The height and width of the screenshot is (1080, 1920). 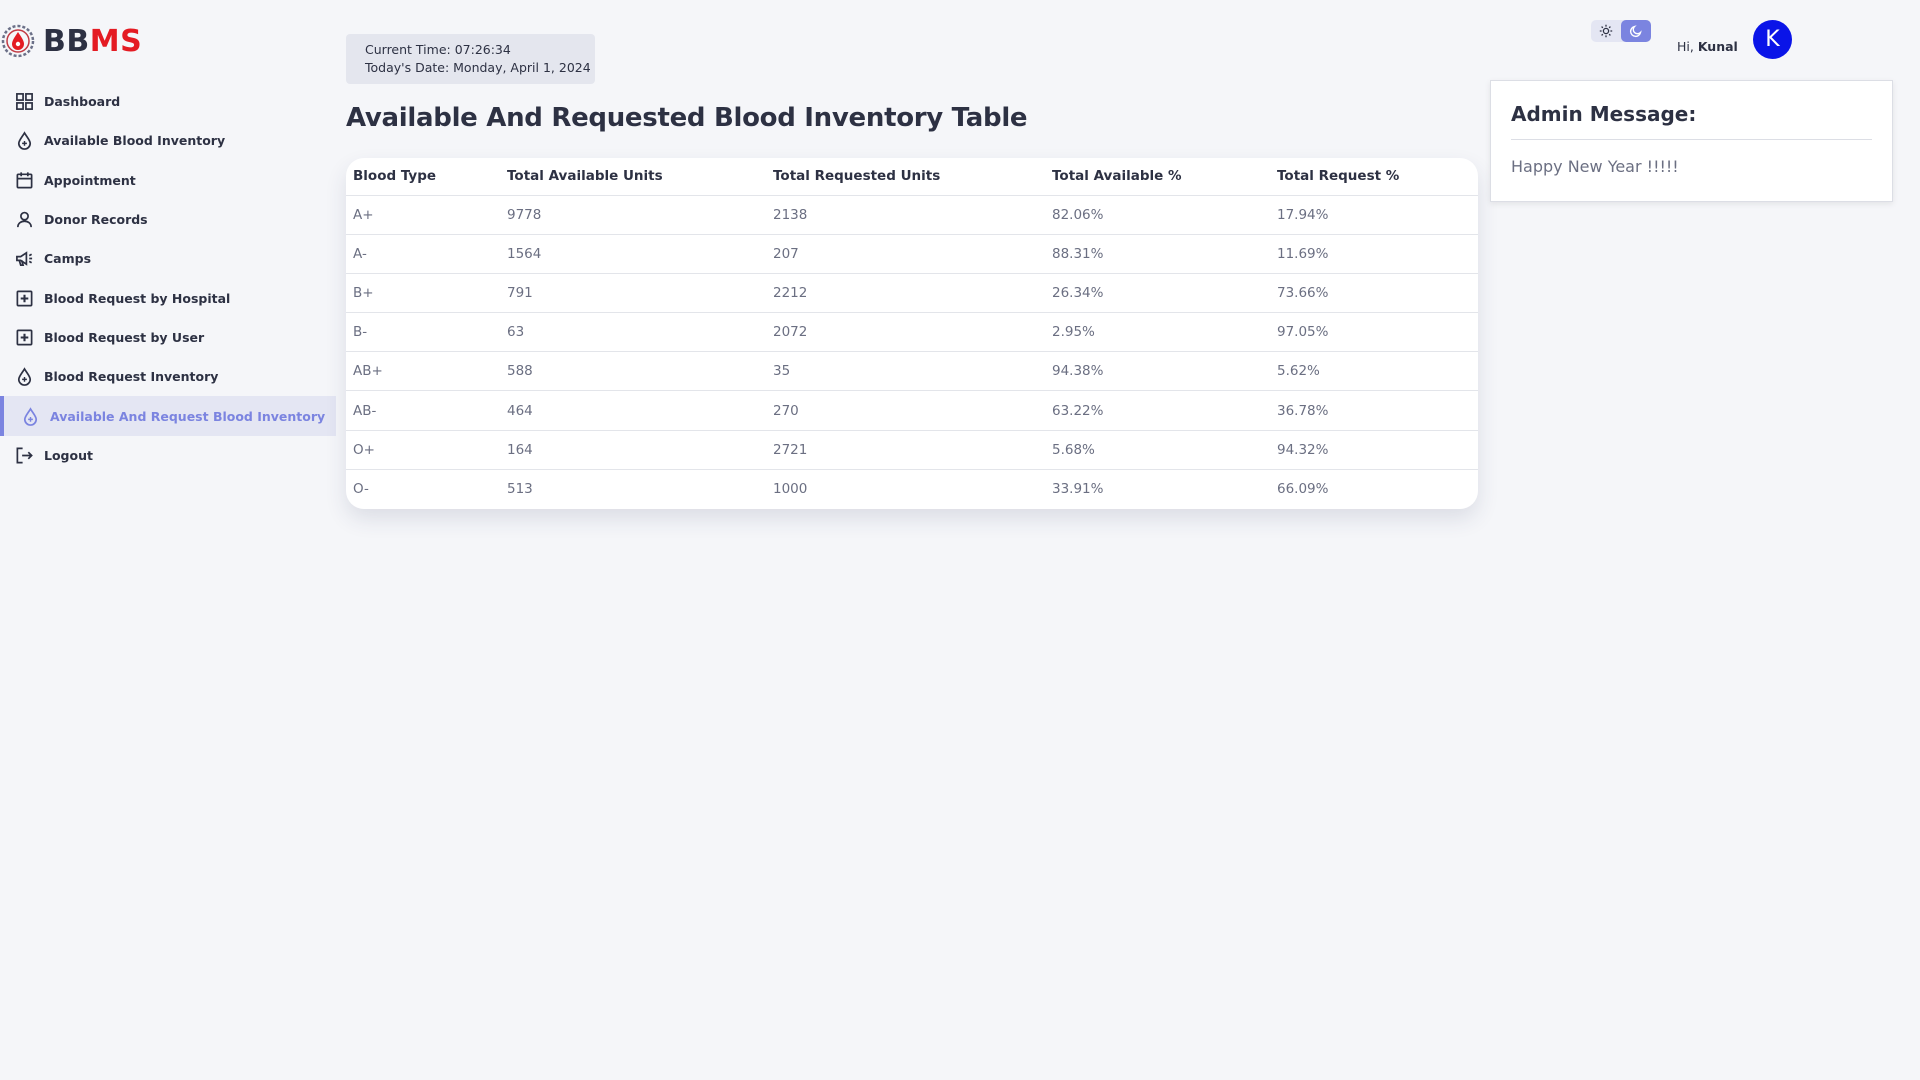 What do you see at coordinates (1772, 39) in the screenshot?
I see `avatar: K` at bounding box center [1772, 39].